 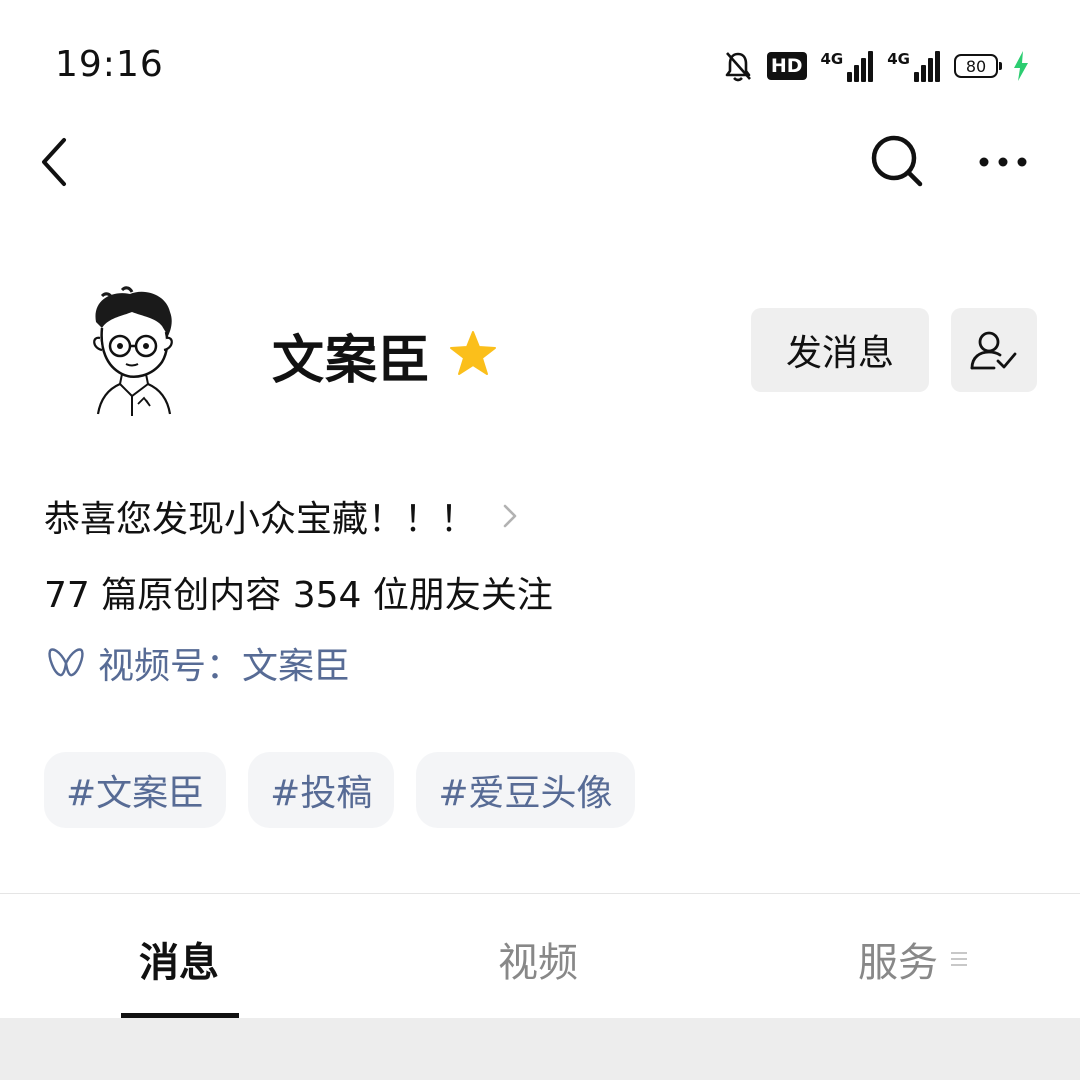 What do you see at coordinates (840, 350) in the screenshot?
I see `send-message-button: 发消息` at bounding box center [840, 350].